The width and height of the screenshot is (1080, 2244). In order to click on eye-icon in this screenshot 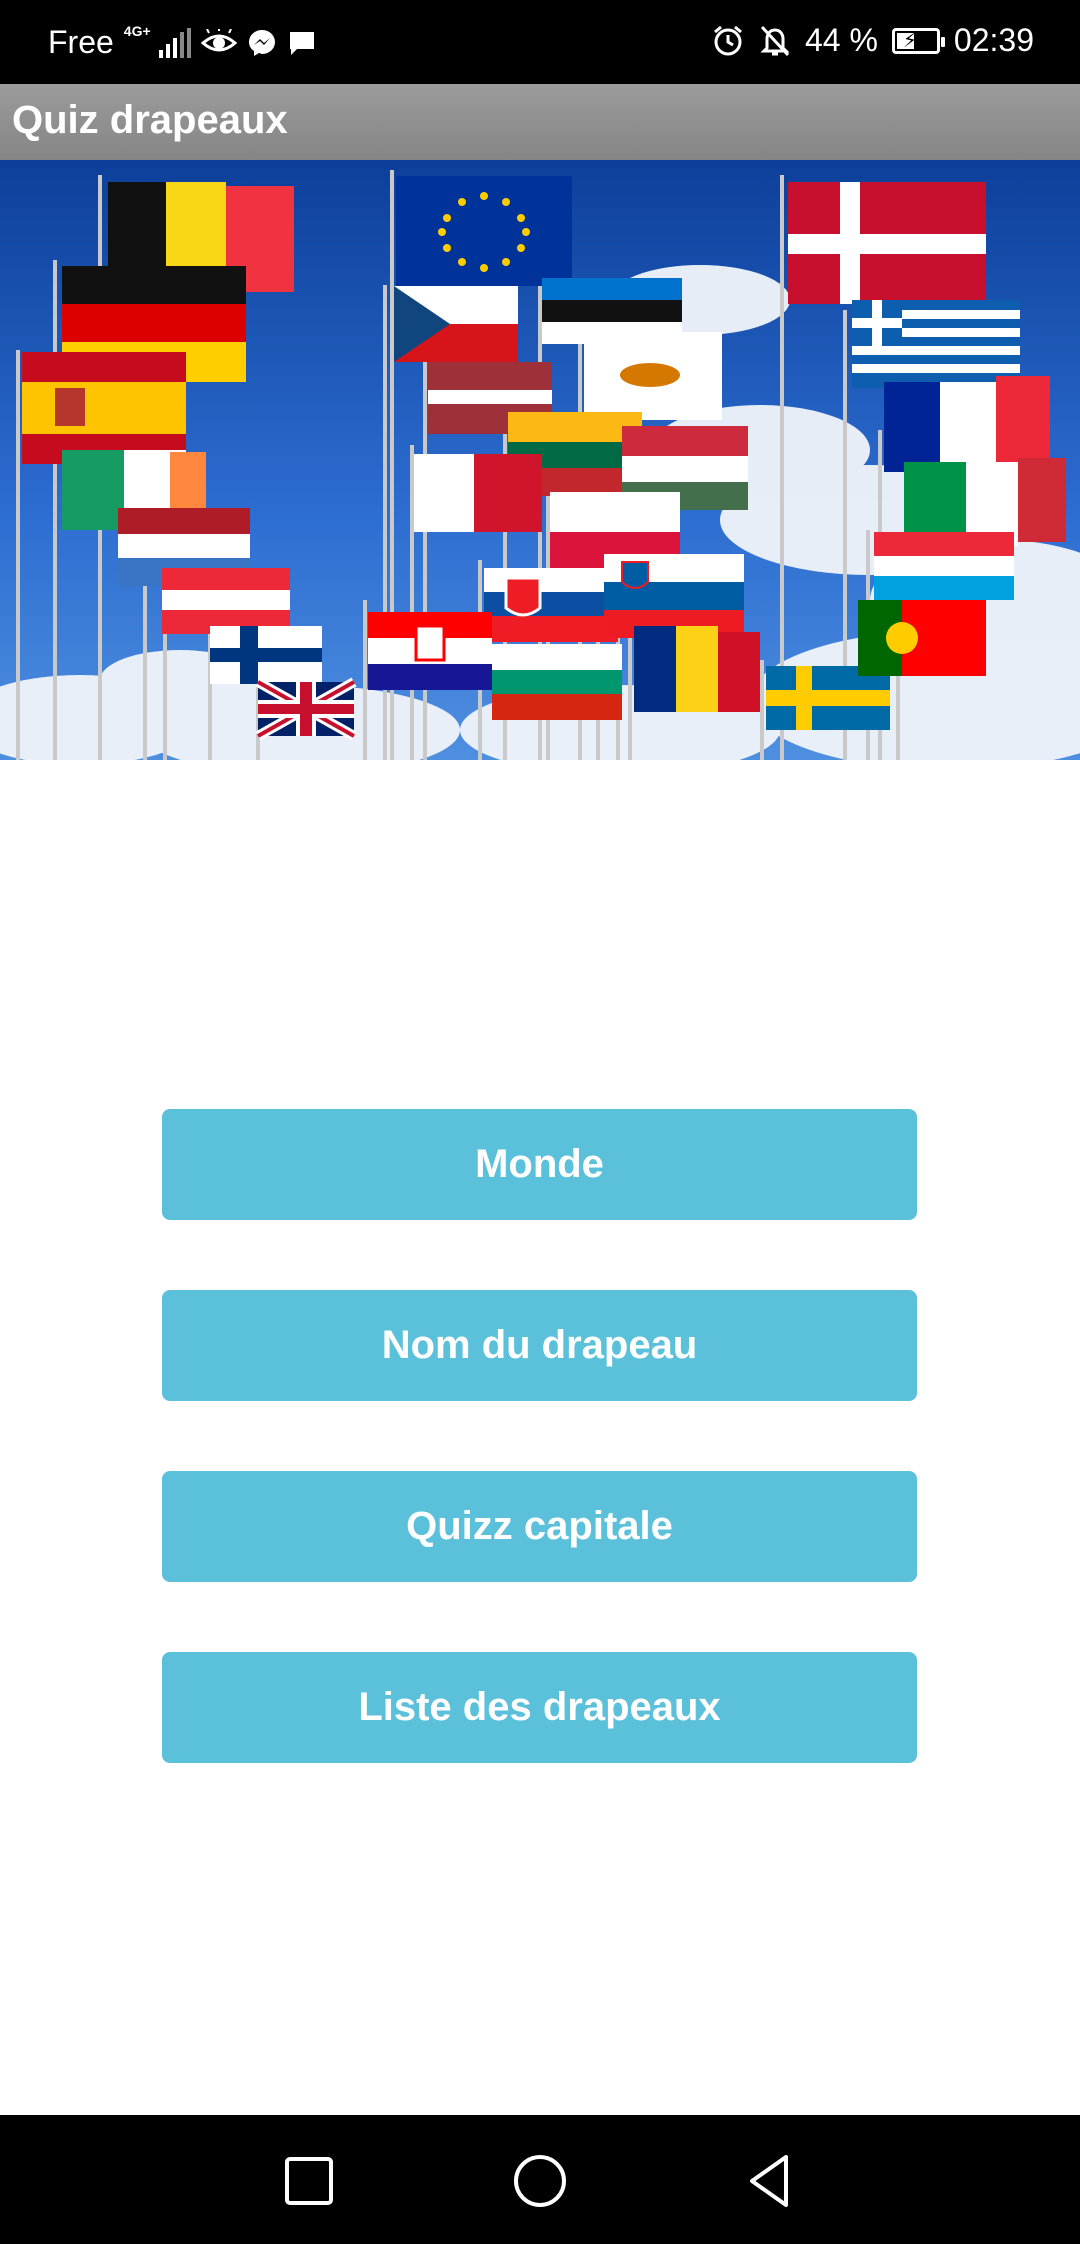, I will do `click(218, 39)`.